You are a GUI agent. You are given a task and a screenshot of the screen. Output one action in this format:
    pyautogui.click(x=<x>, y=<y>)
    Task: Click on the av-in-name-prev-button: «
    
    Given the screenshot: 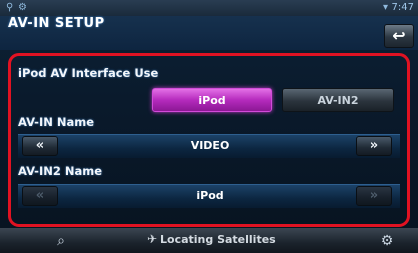 What is the action you would take?
    pyautogui.click(x=40, y=146)
    